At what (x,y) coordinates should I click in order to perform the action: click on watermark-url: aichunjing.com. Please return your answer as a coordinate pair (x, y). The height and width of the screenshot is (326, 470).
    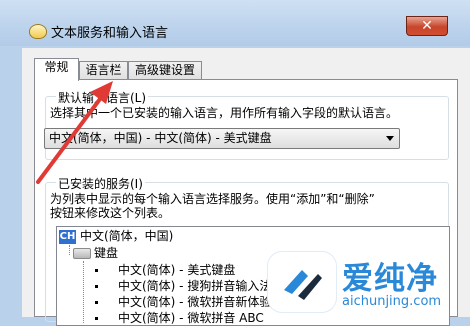
    Looking at the image, I should click on (392, 301).